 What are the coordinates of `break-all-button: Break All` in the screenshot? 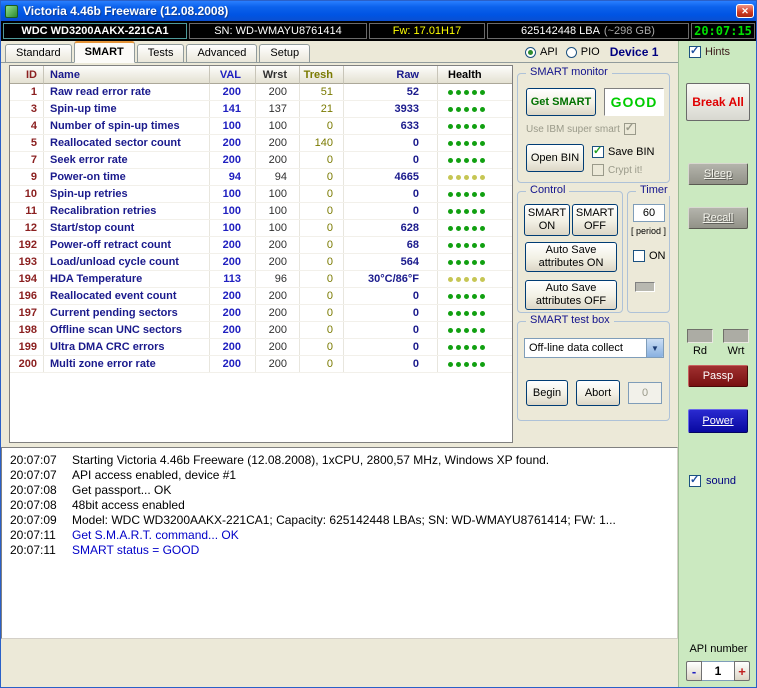 It's located at (718, 102).